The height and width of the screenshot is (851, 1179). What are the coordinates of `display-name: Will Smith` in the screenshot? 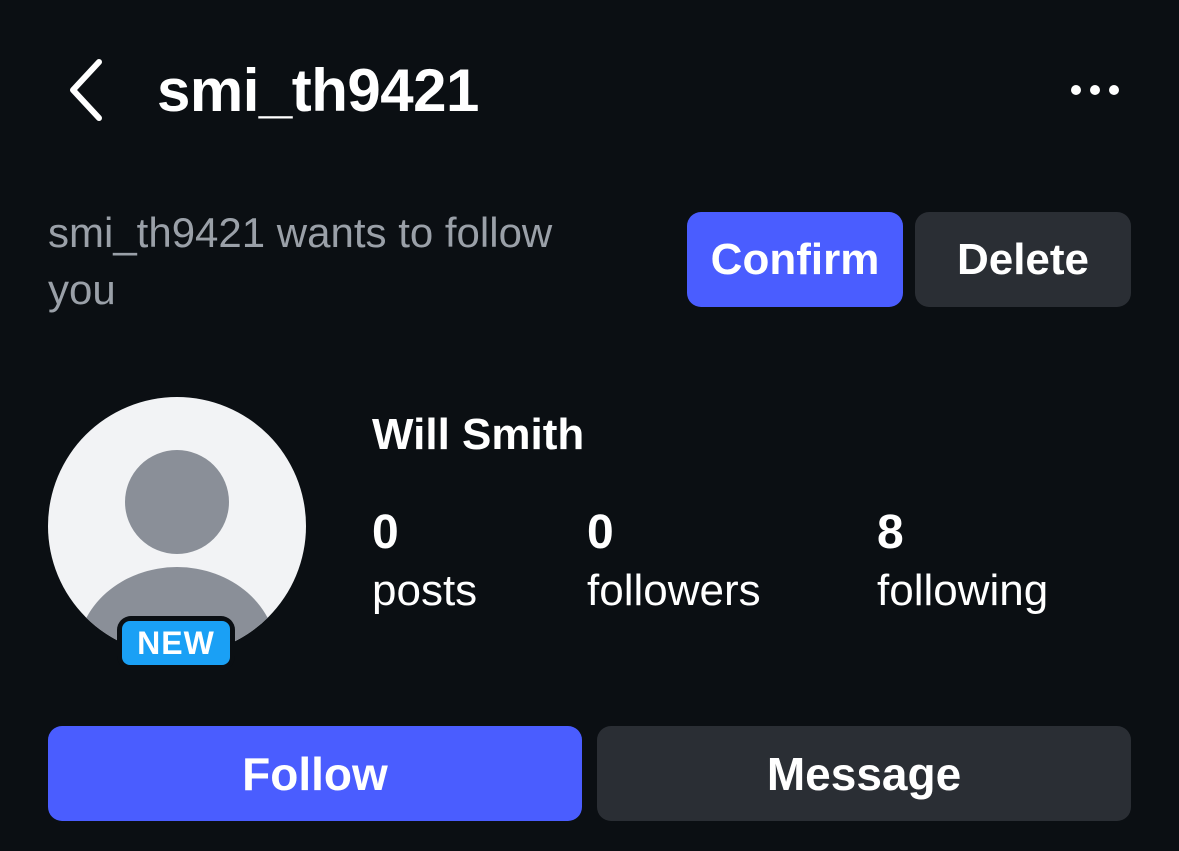 It's located at (478, 434).